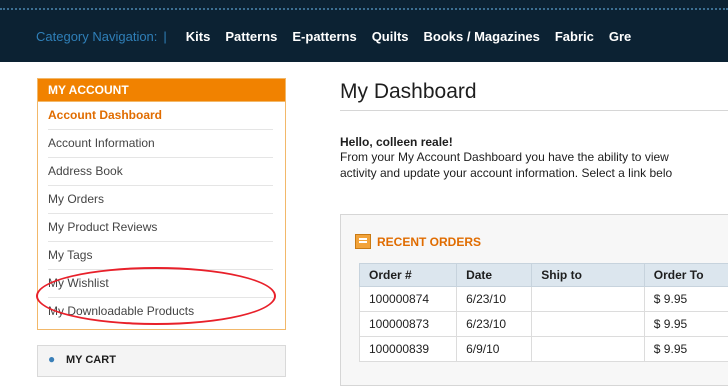  Describe the element at coordinates (408, 324) in the screenshot. I see `order-number-cell: 100000873` at that location.